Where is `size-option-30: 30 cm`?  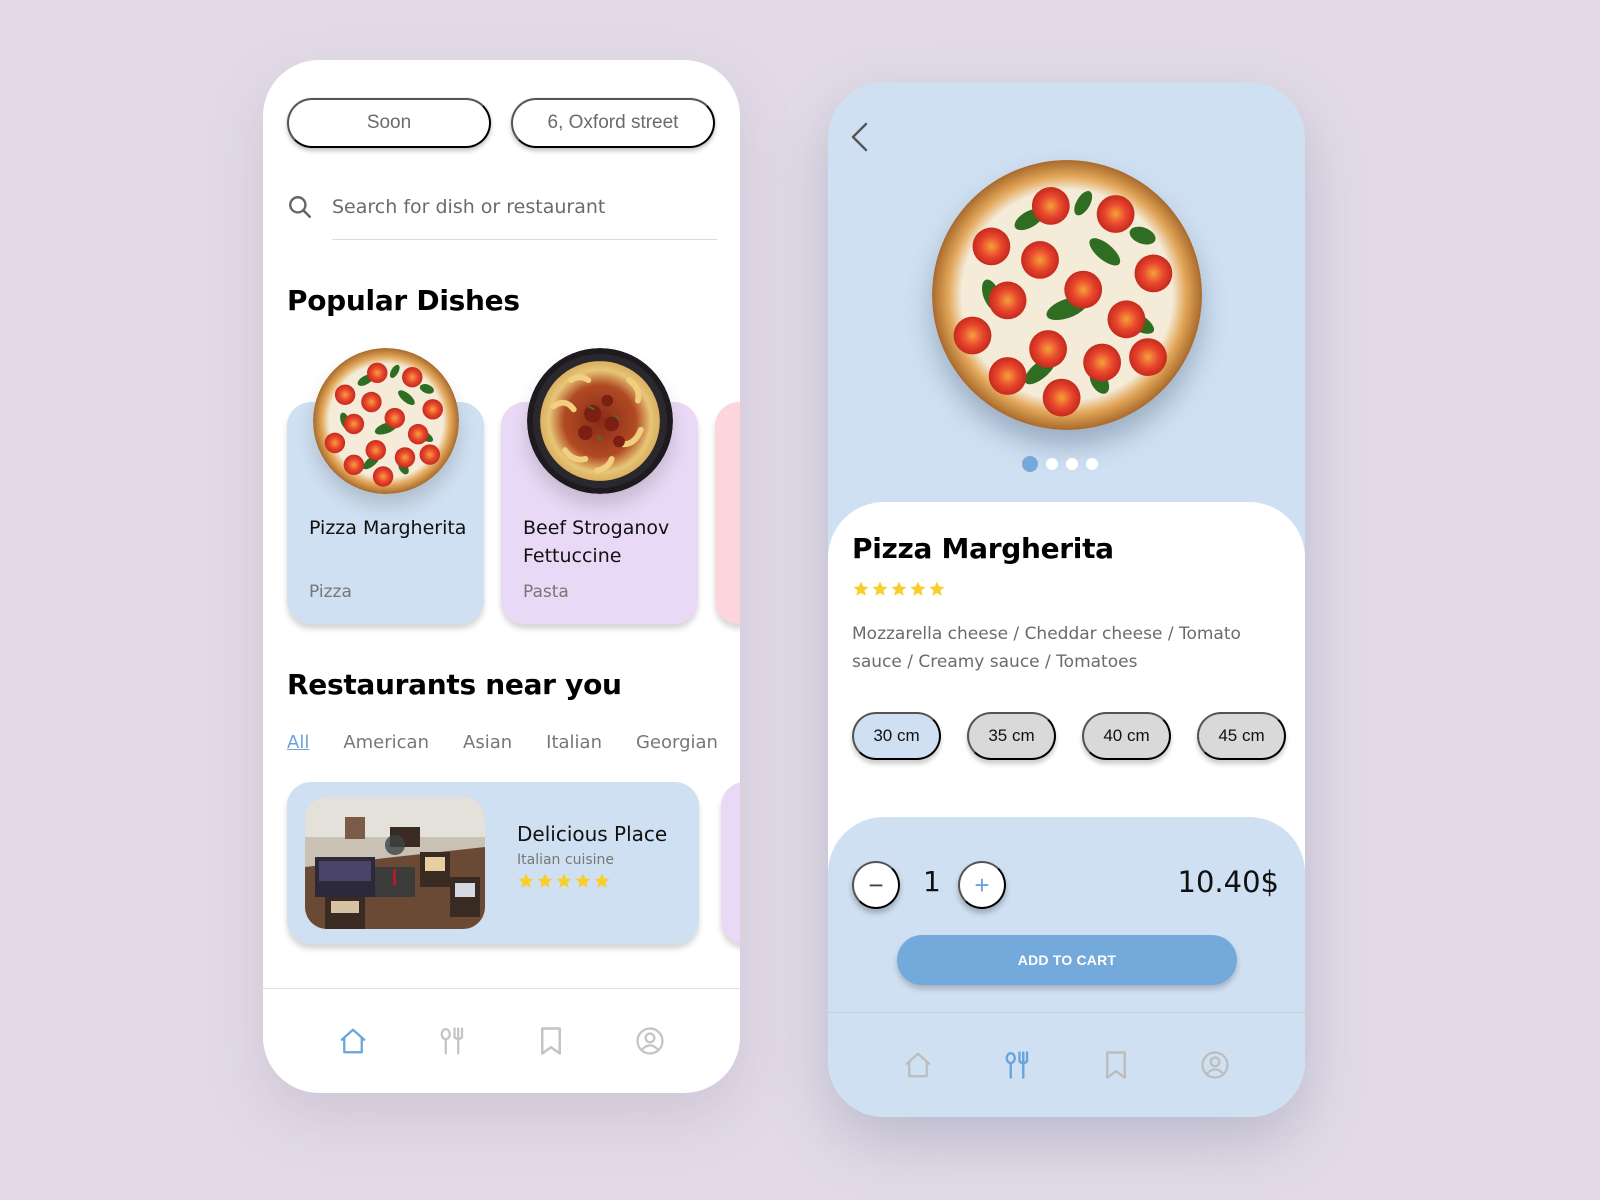 size-option-30: 30 cm is located at coordinates (896, 736).